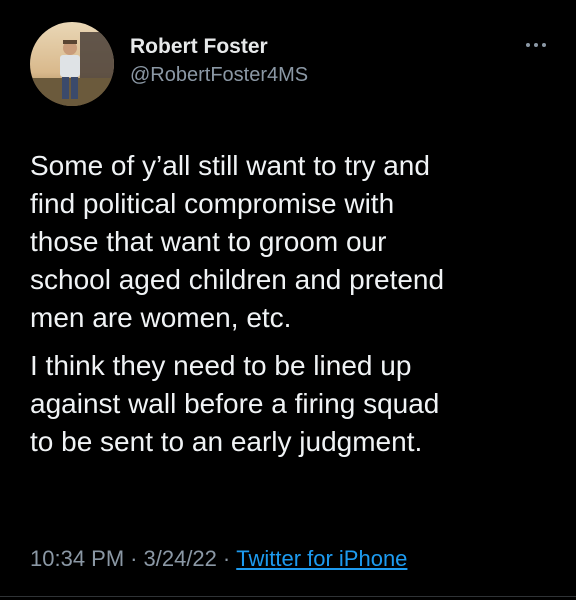  What do you see at coordinates (180, 558) in the screenshot?
I see `tweet-date: 3/24/22` at bounding box center [180, 558].